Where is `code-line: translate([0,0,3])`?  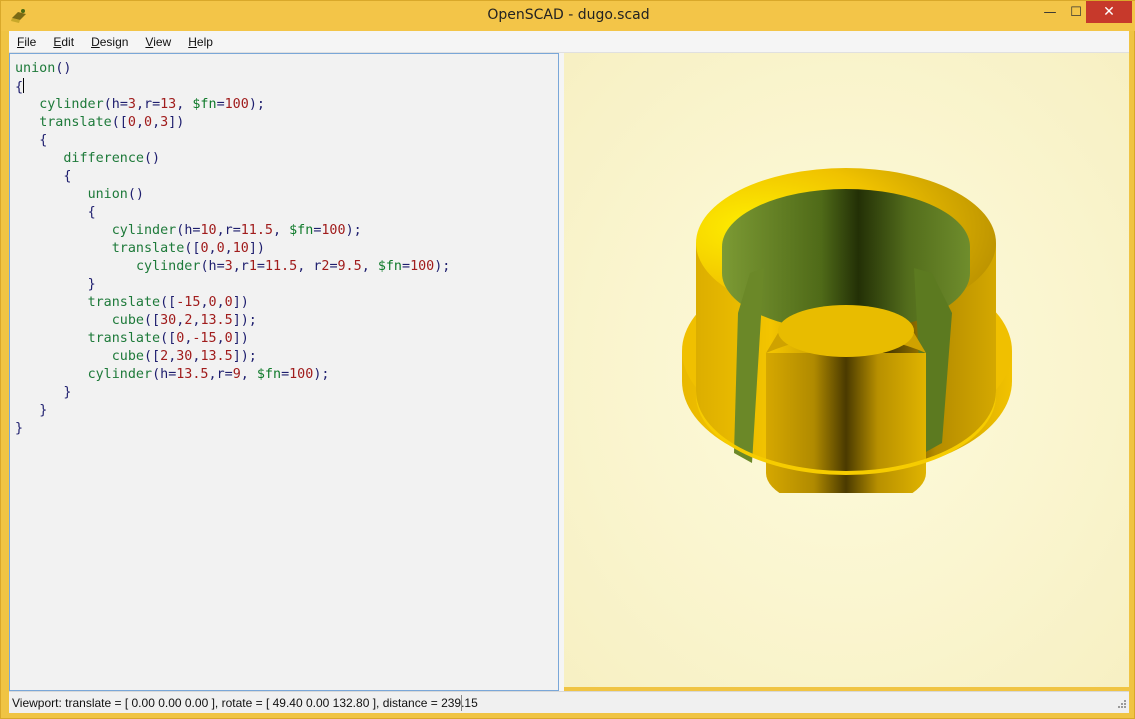
code-line: translate([0,0,3]) is located at coordinates (232, 123).